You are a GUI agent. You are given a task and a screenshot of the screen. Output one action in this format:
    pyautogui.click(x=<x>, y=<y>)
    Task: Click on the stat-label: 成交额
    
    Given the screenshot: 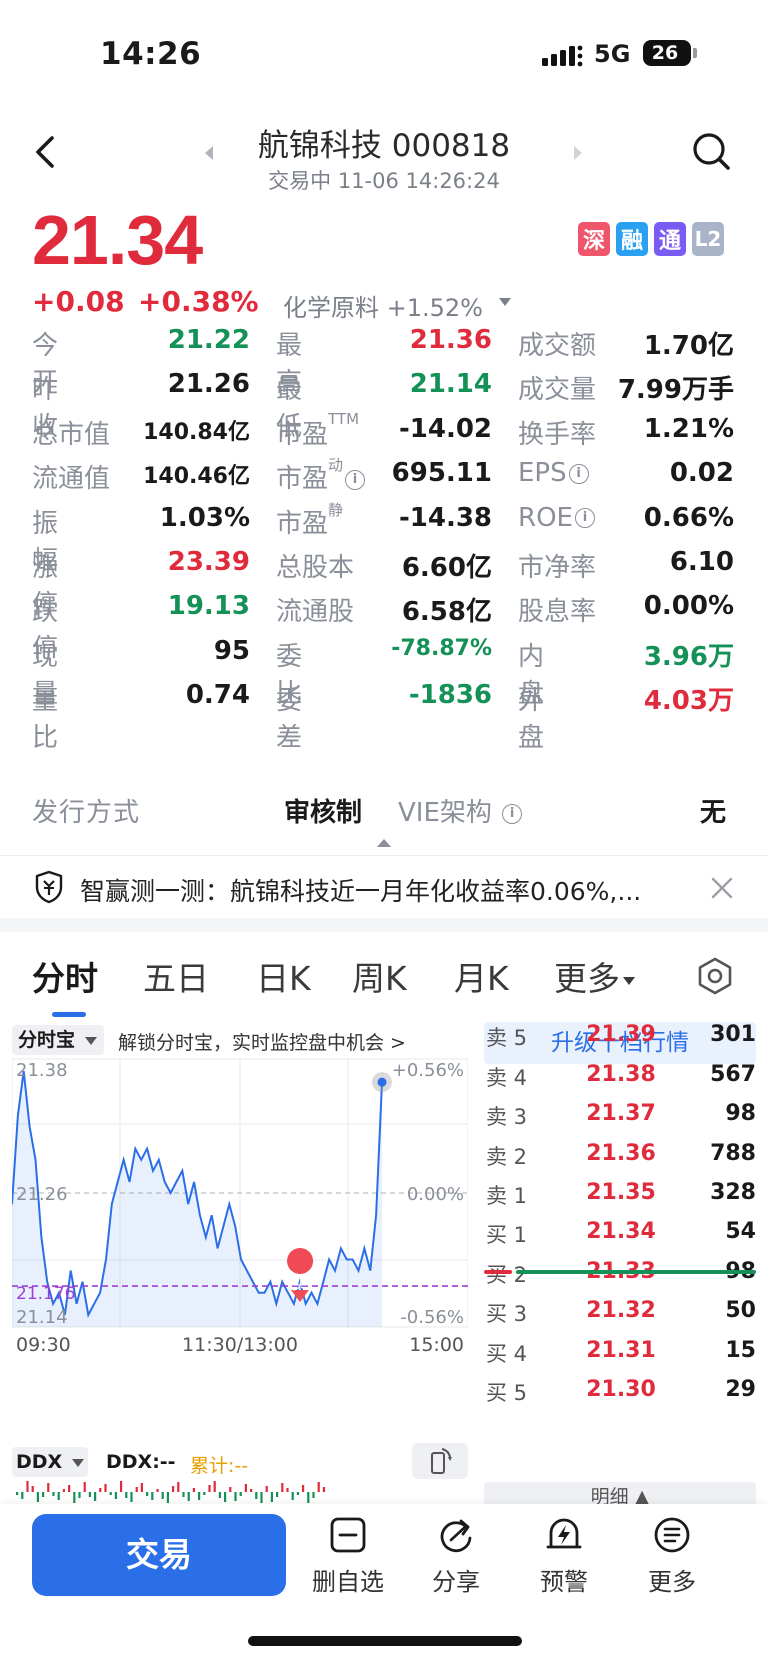 What is the action you would take?
    pyautogui.click(x=568, y=343)
    